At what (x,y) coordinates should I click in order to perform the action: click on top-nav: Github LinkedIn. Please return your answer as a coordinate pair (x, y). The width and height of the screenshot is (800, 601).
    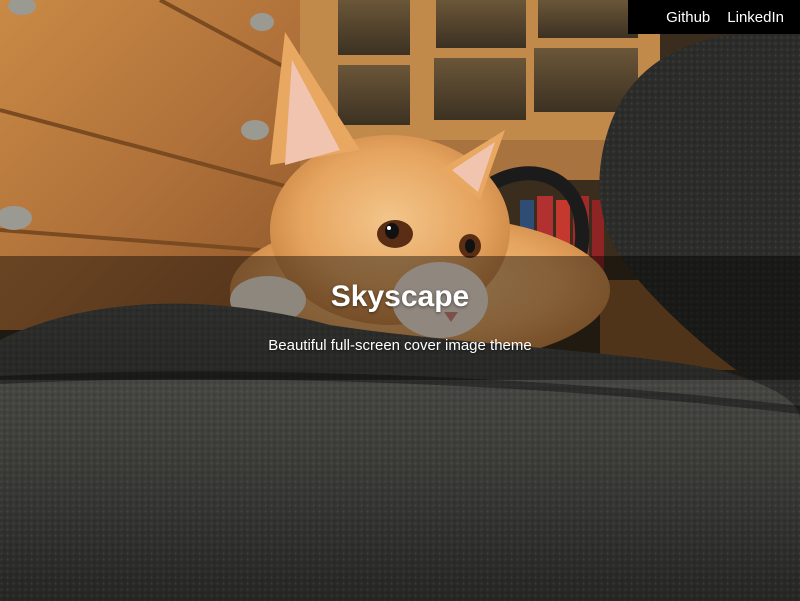
    Looking at the image, I should click on (714, 17).